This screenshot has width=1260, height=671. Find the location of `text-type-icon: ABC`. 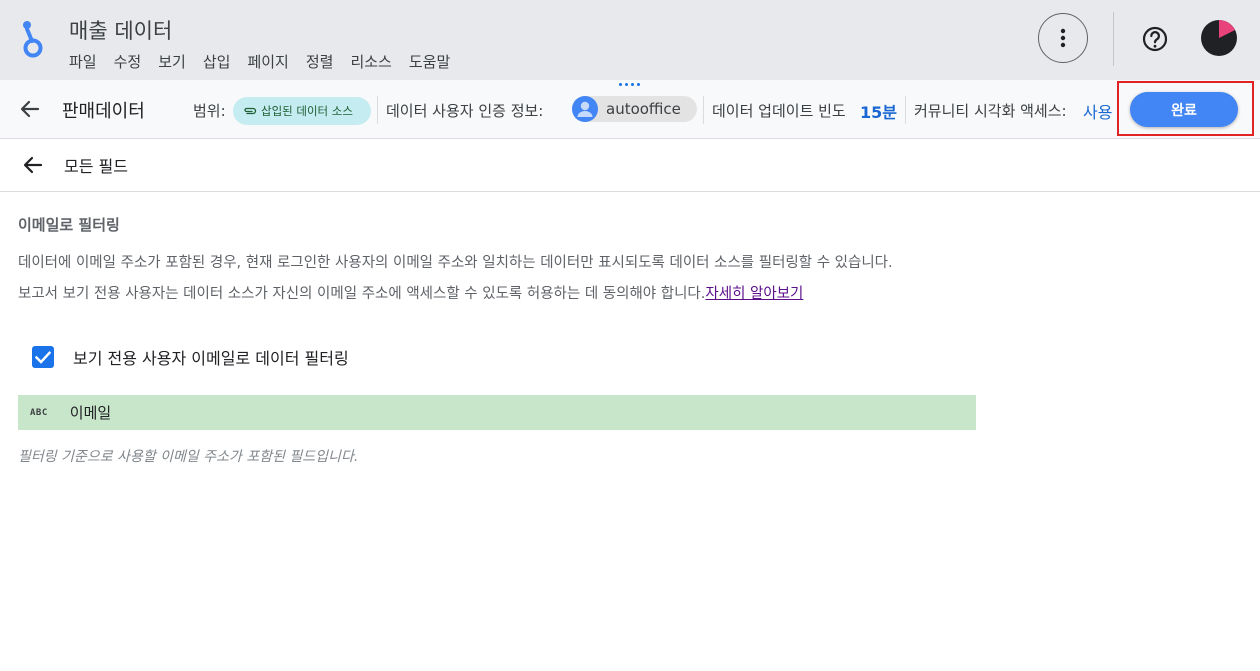

text-type-icon: ABC is located at coordinates (39, 412).